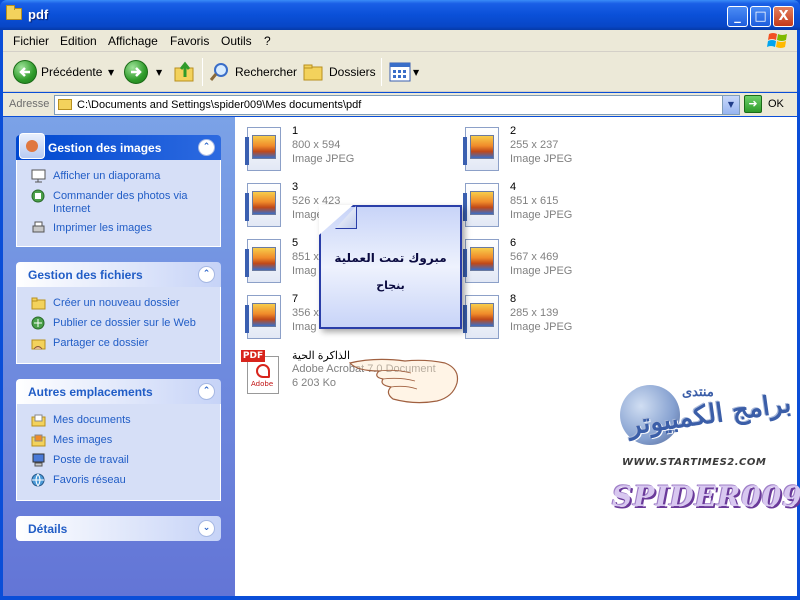  I want to click on panel-details: Détails ⌄, so click(118, 528).